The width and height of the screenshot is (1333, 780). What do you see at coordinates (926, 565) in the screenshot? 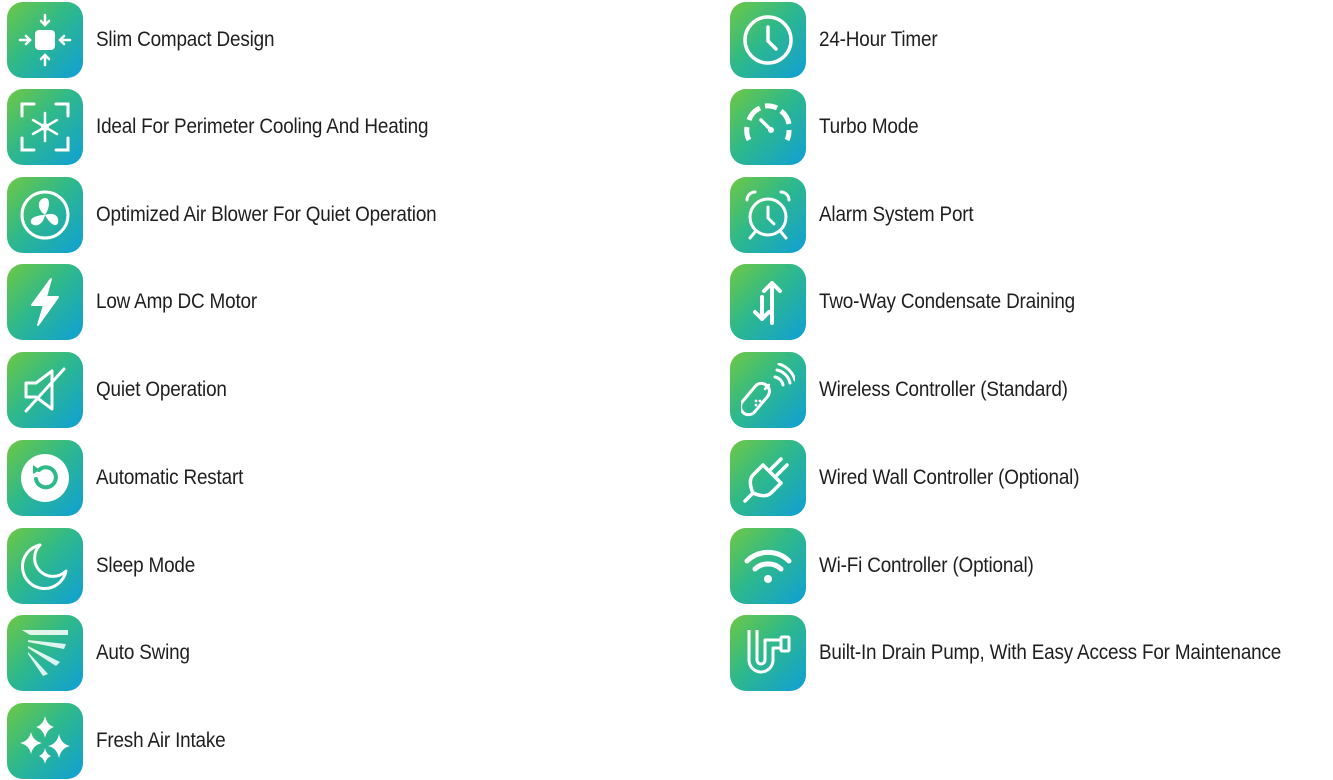
I see `feature-label: Wi-Fi Controller (Optional)` at bounding box center [926, 565].